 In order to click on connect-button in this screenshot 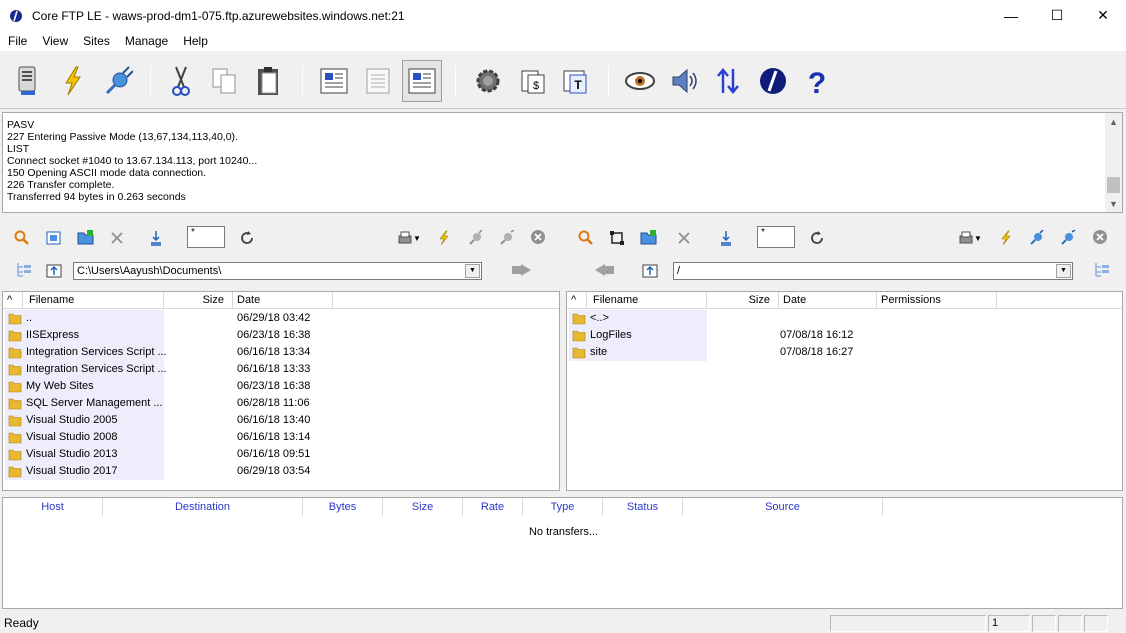, I will do `click(118, 81)`.